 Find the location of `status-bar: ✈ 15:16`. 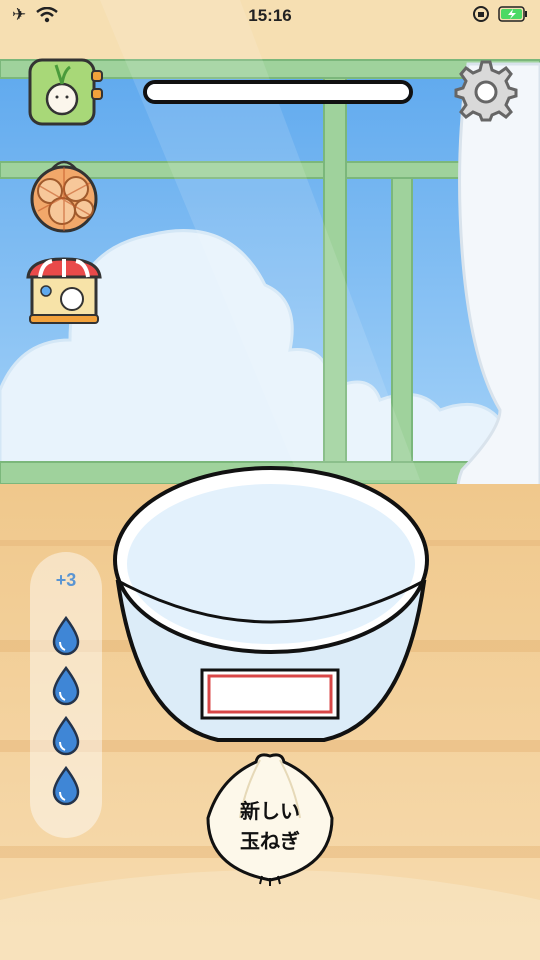

status-bar: ✈ 15:16 is located at coordinates (270, 16).